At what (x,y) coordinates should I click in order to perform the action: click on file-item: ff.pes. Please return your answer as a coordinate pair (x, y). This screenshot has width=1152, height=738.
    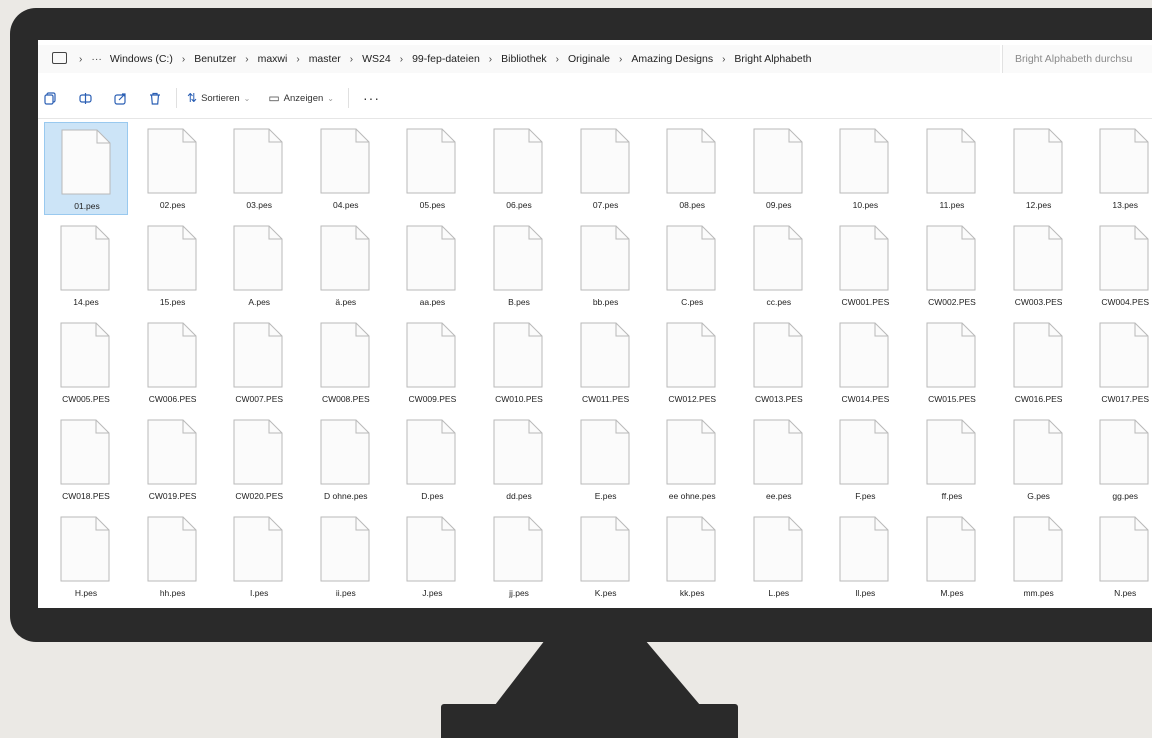
    Looking at the image, I should click on (952, 459).